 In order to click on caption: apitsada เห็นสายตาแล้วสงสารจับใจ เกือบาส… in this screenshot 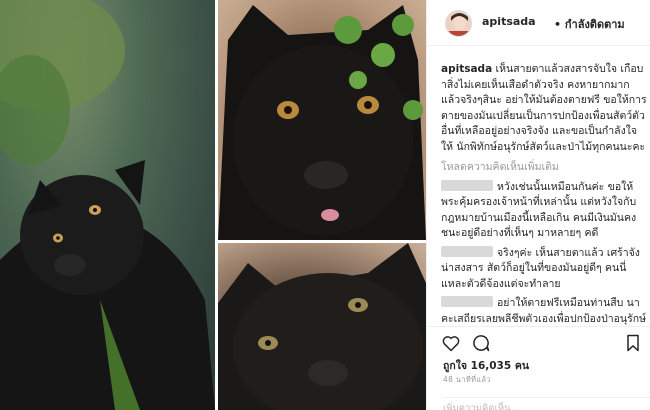, I will do `click(544, 108)`.